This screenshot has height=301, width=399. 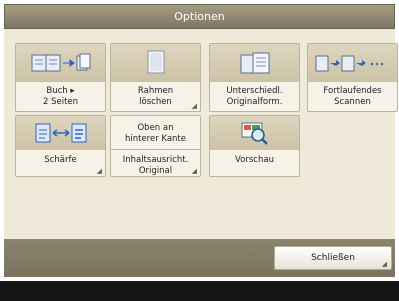 I want to click on close-button: Schließen ◢, so click(x=333, y=258).